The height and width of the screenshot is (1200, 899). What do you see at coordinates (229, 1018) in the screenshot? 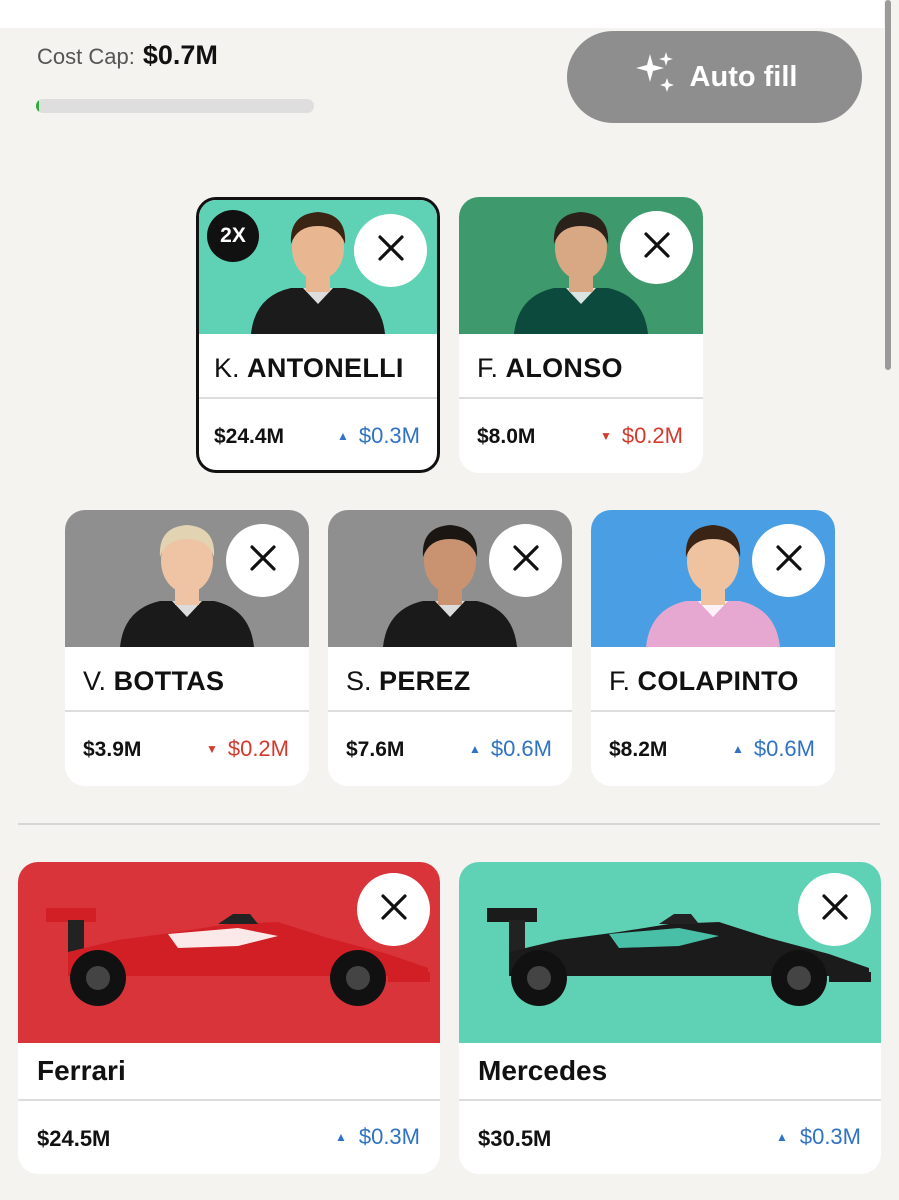
I see `team-card: Ferrari $24.5M ▲ $0.3M` at bounding box center [229, 1018].